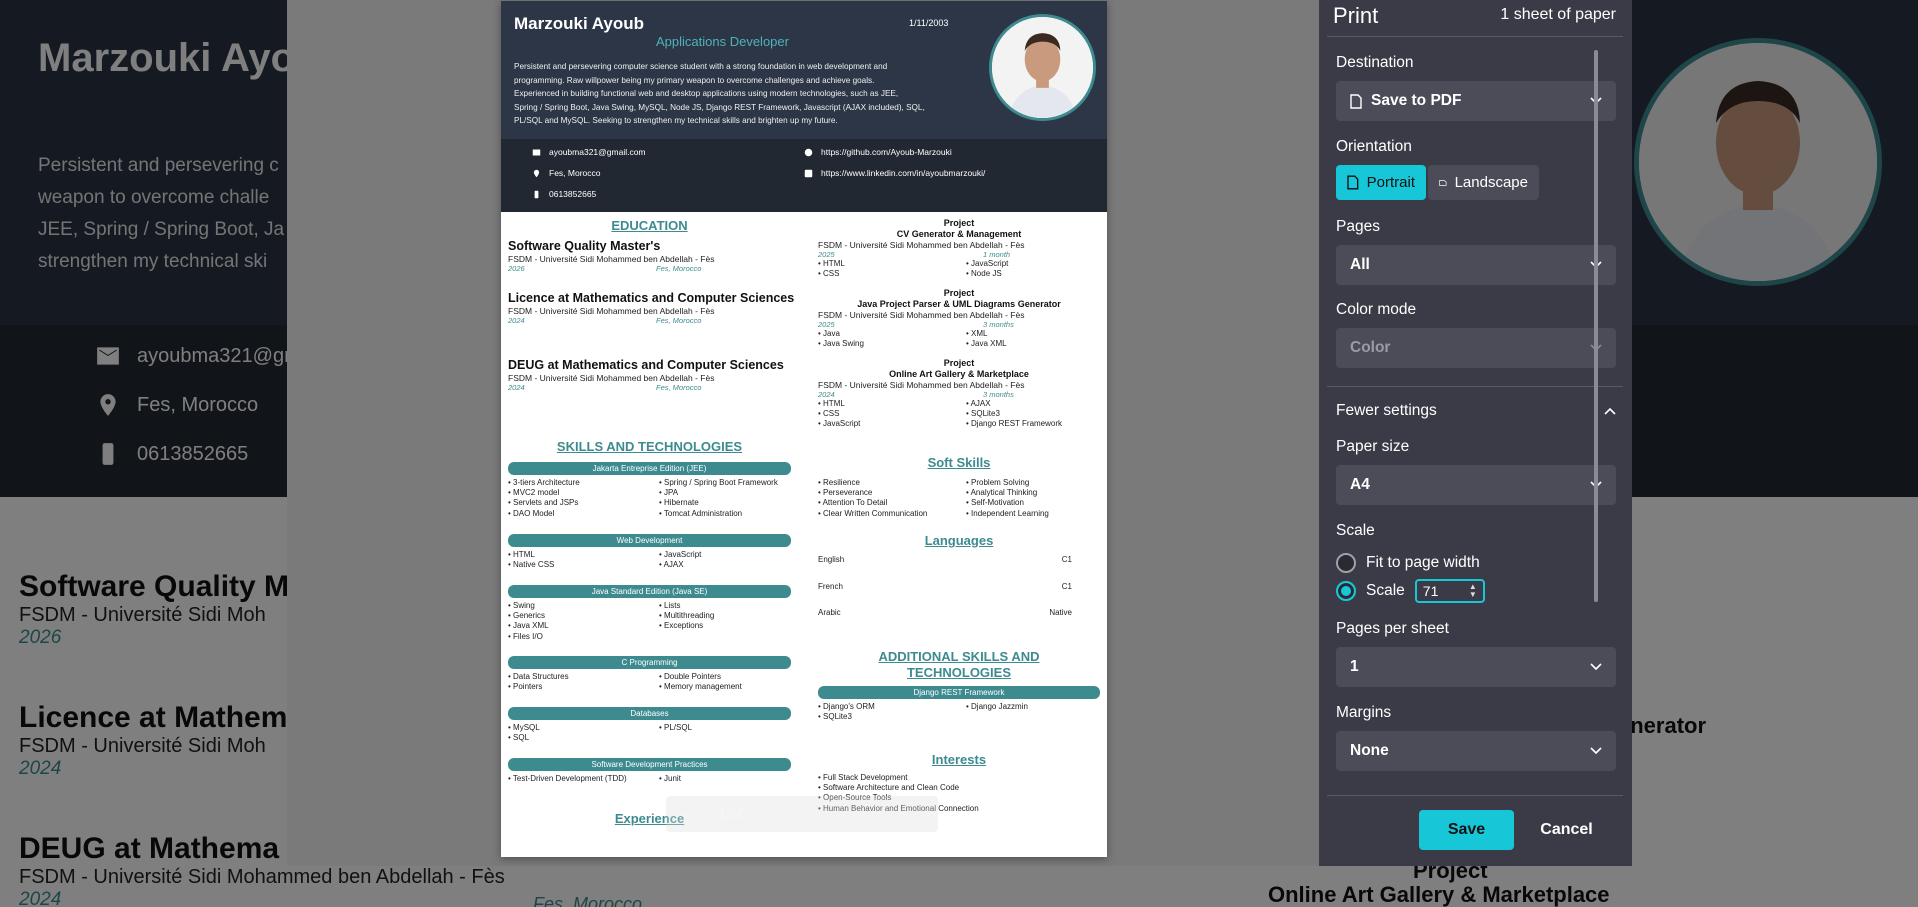 The width and height of the screenshot is (1918, 907). What do you see at coordinates (829, 274) in the screenshot?
I see `cv-project-tech: • CSS` at bounding box center [829, 274].